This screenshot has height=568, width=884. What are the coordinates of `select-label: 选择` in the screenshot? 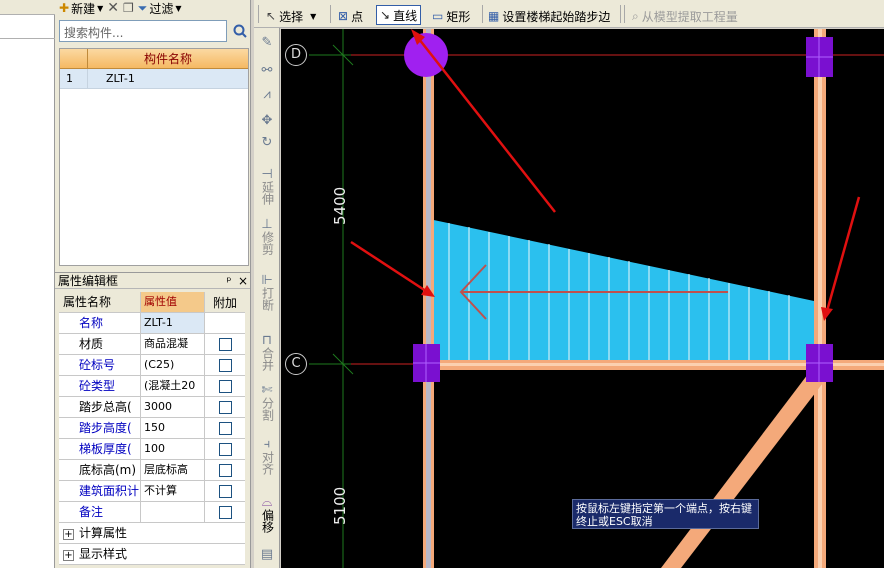 It's located at (291, 16).